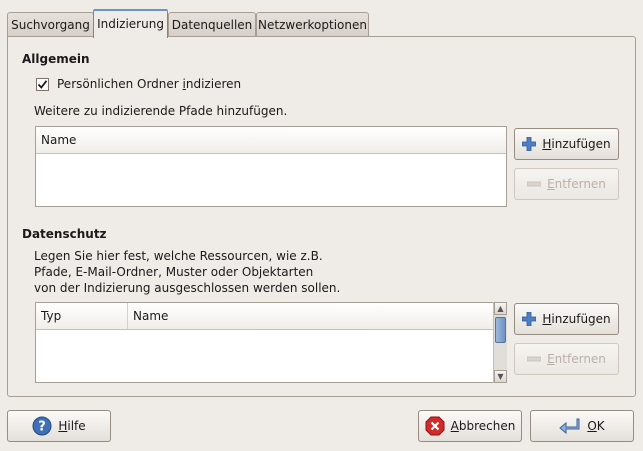 The height and width of the screenshot is (451, 643). What do you see at coordinates (483, 426) in the screenshot?
I see `cancel-label: Abbrechen` at bounding box center [483, 426].